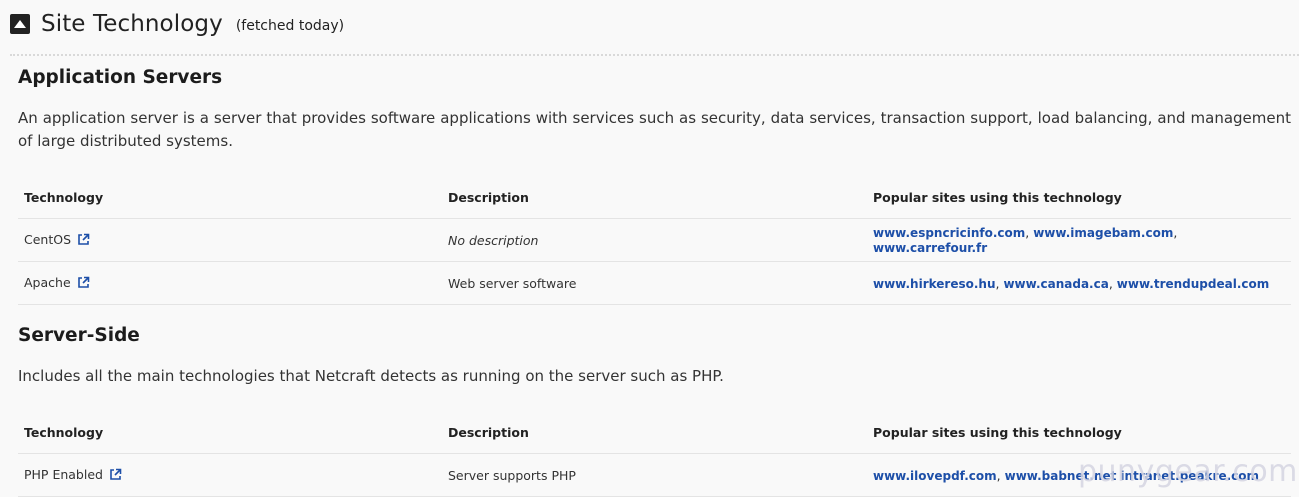 The width and height of the screenshot is (1299, 497). What do you see at coordinates (230, 283) in the screenshot?
I see `technology-cell: Apache` at bounding box center [230, 283].